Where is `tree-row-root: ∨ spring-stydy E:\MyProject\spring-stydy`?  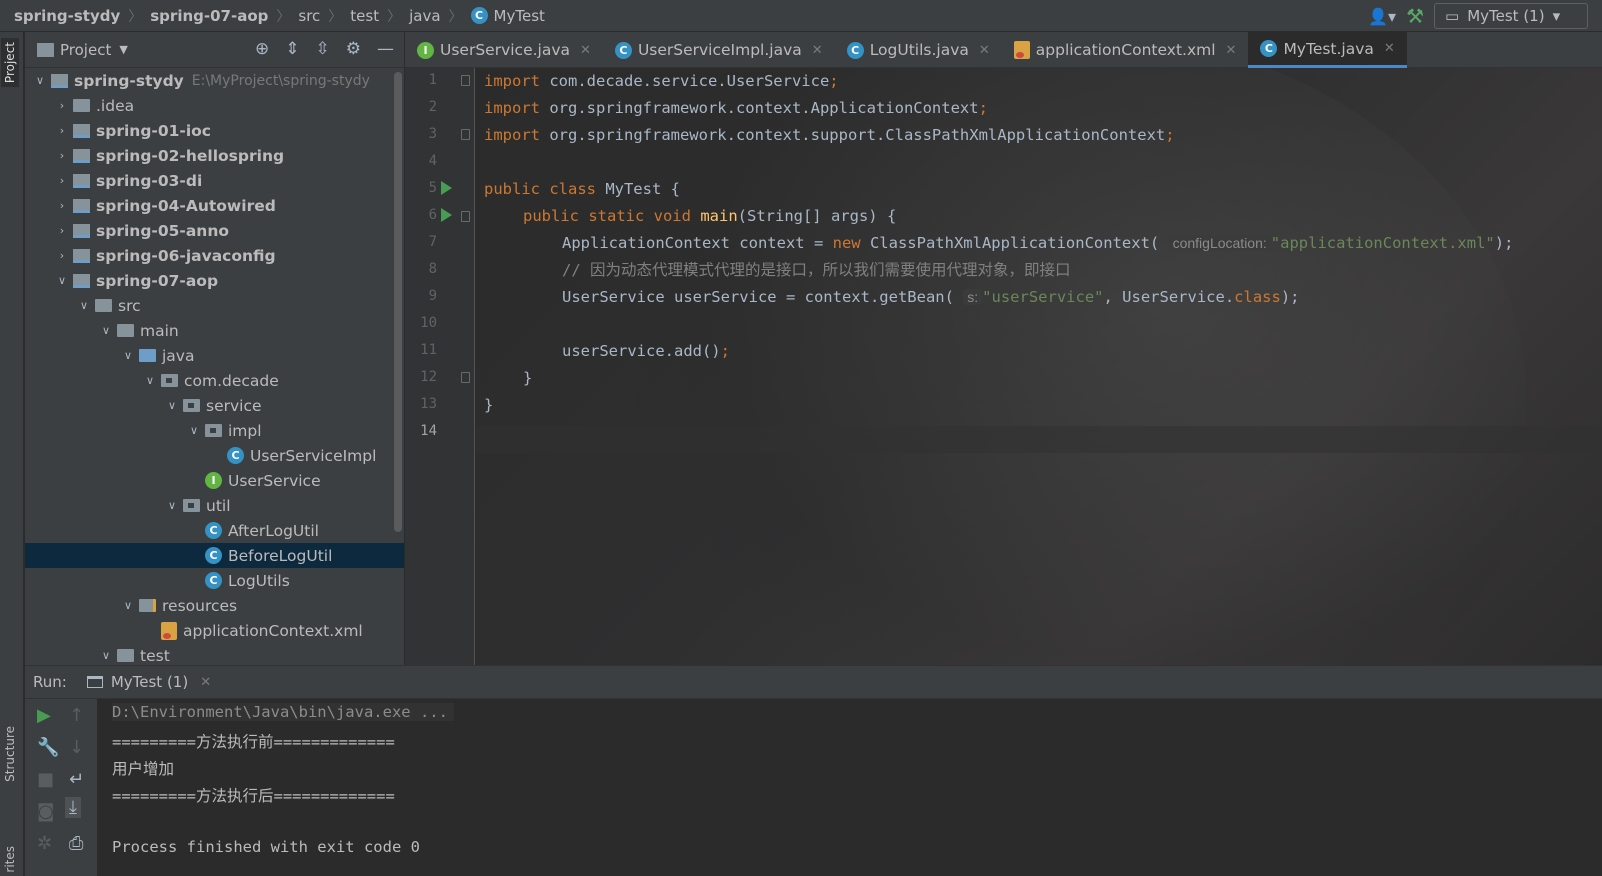
tree-row-root: ∨ spring-stydy E:\MyProject\spring-stydy is located at coordinates (214, 80).